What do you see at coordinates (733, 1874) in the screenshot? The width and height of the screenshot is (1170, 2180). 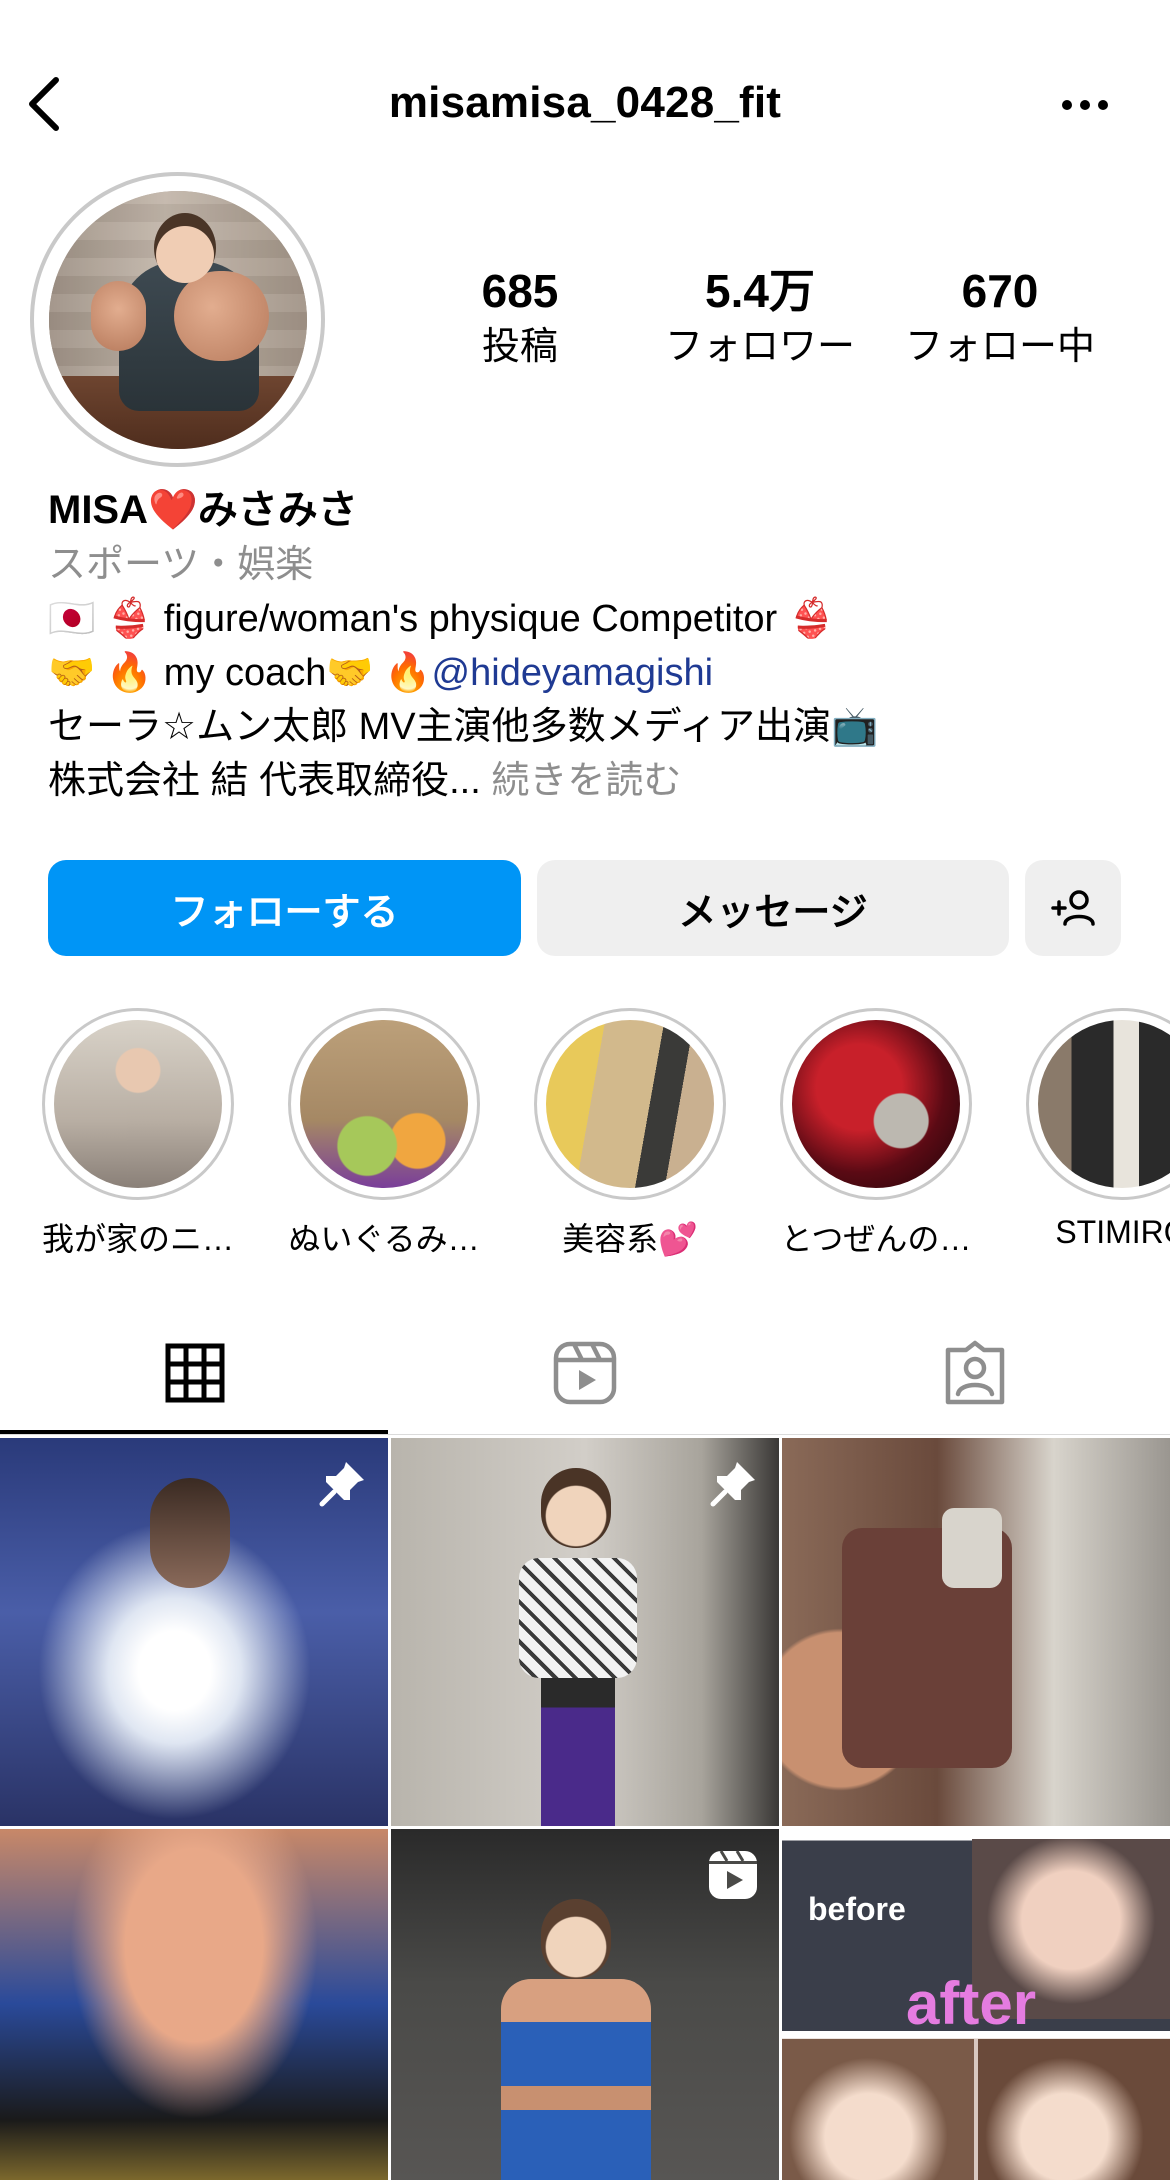 I see `reel-icon` at bounding box center [733, 1874].